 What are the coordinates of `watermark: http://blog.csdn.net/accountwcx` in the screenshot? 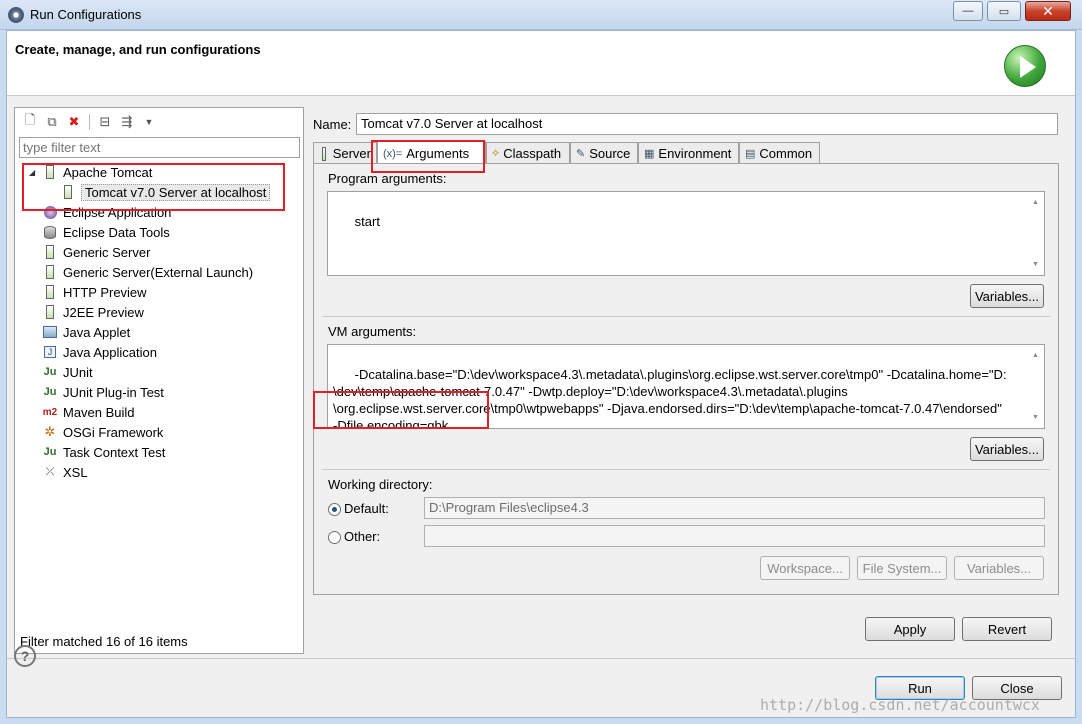 It's located at (900, 705).